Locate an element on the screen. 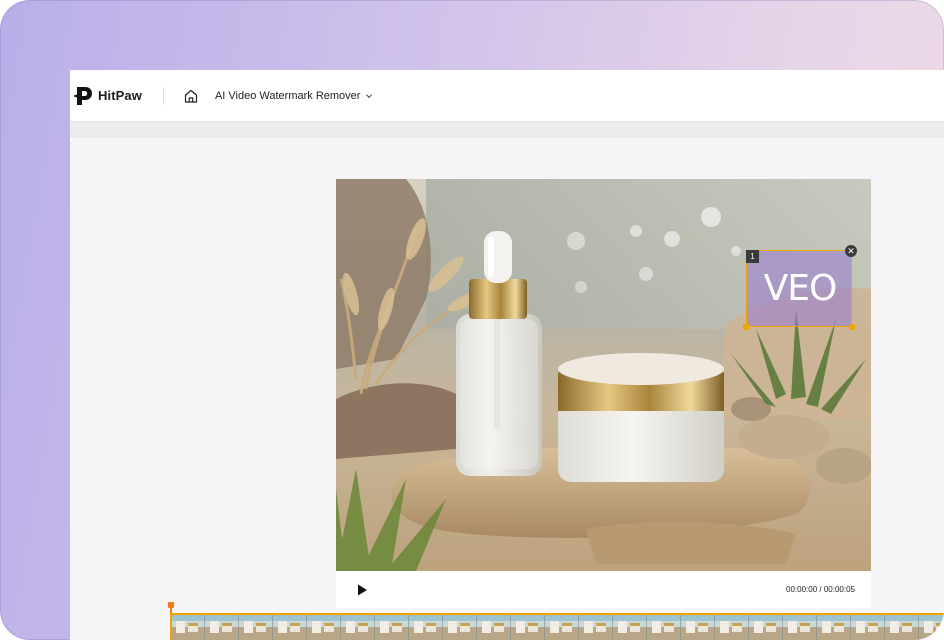 The width and height of the screenshot is (944, 640). header-divider is located at coordinates (163, 95).